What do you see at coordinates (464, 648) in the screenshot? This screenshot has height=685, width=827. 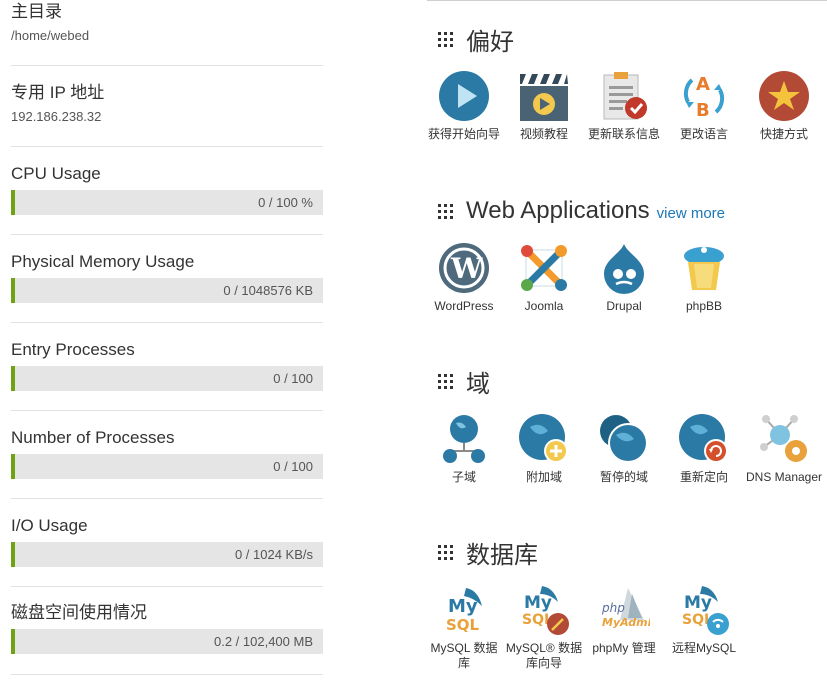 I see `tile-label-line1: MySQL 数据` at bounding box center [464, 648].